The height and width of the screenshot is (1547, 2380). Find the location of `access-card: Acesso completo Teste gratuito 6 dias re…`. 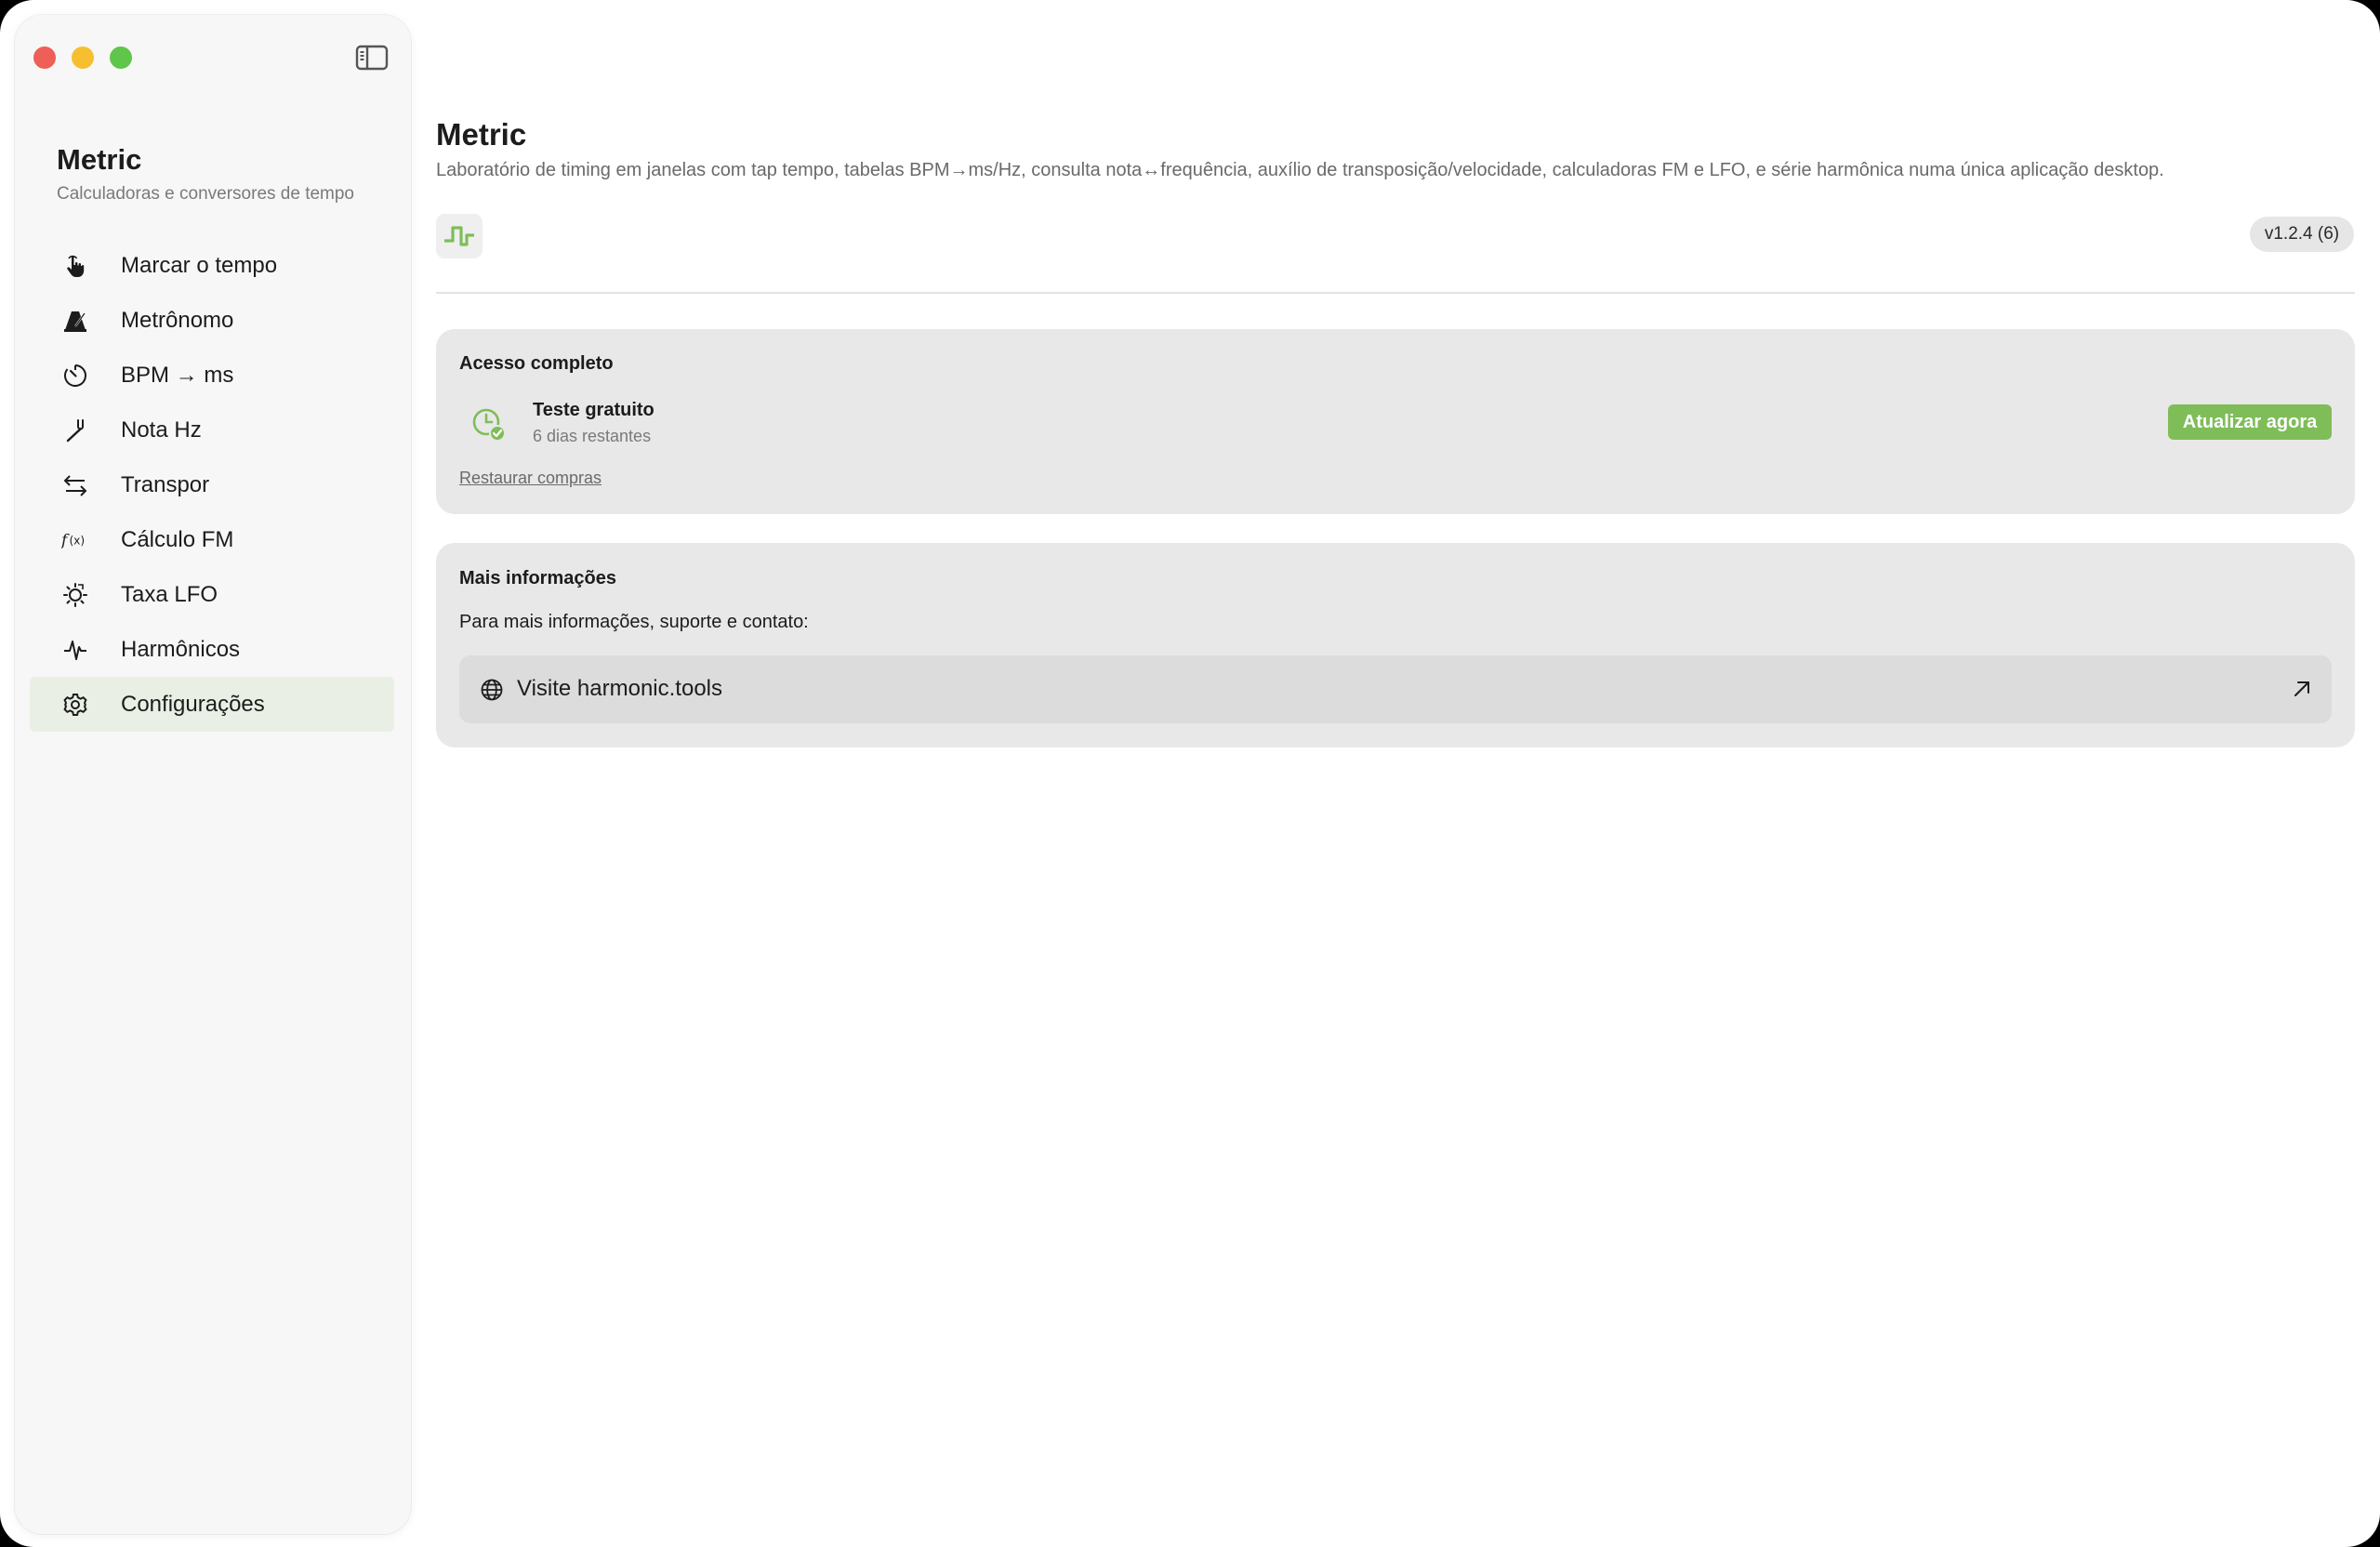

access-card: Acesso completo Teste gratuito 6 dias re… is located at coordinates (1395, 421).